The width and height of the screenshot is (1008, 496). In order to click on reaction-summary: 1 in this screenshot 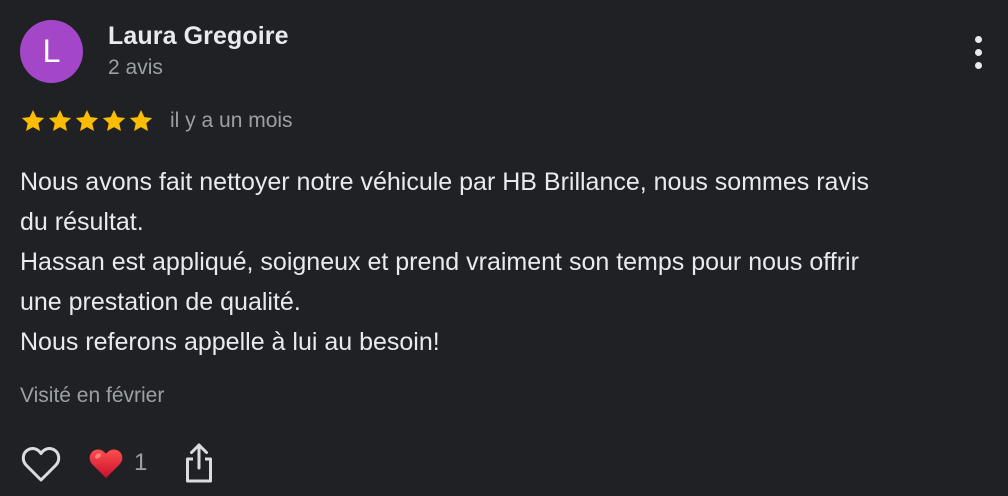, I will do `click(117, 463)`.